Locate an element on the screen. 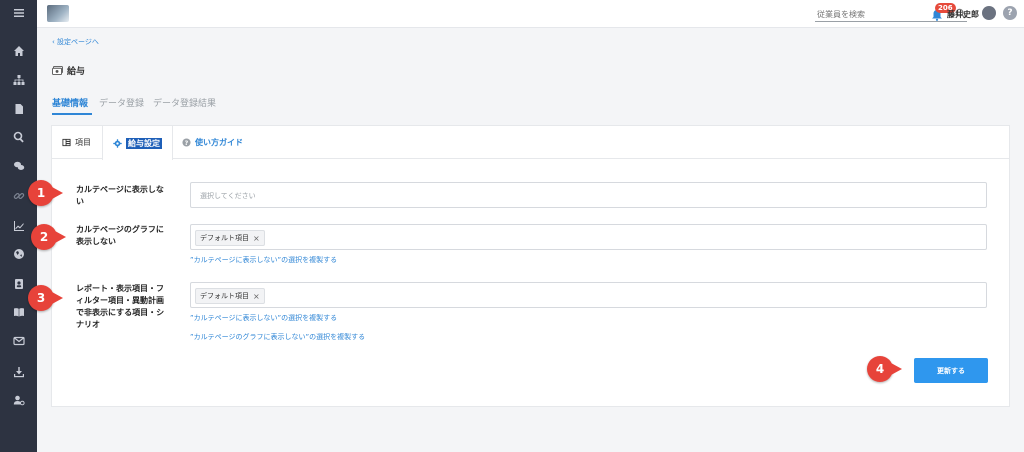  avatar is located at coordinates (989, 13).